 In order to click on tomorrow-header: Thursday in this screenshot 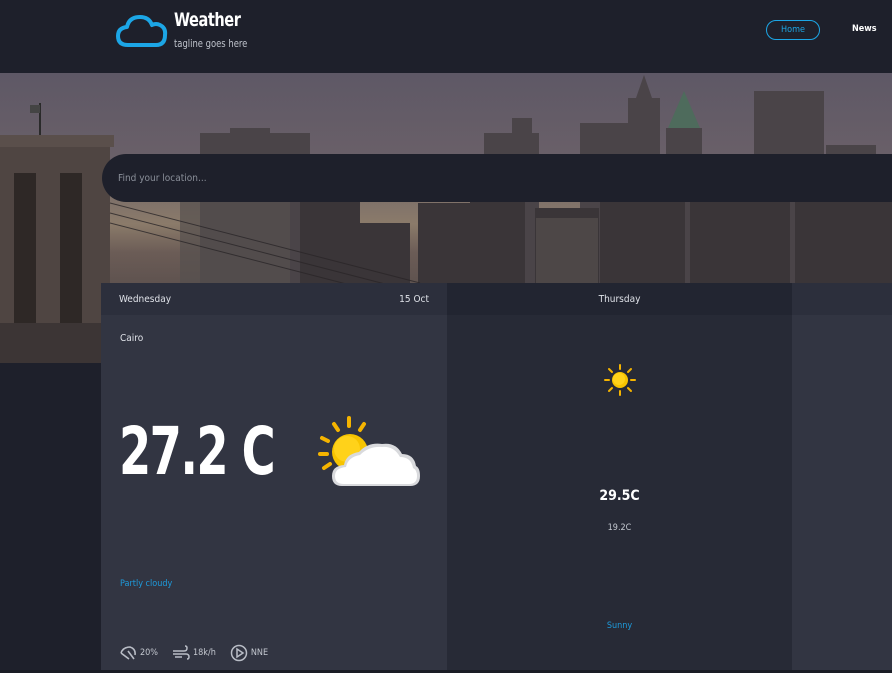, I will do `click(619, 299)`.